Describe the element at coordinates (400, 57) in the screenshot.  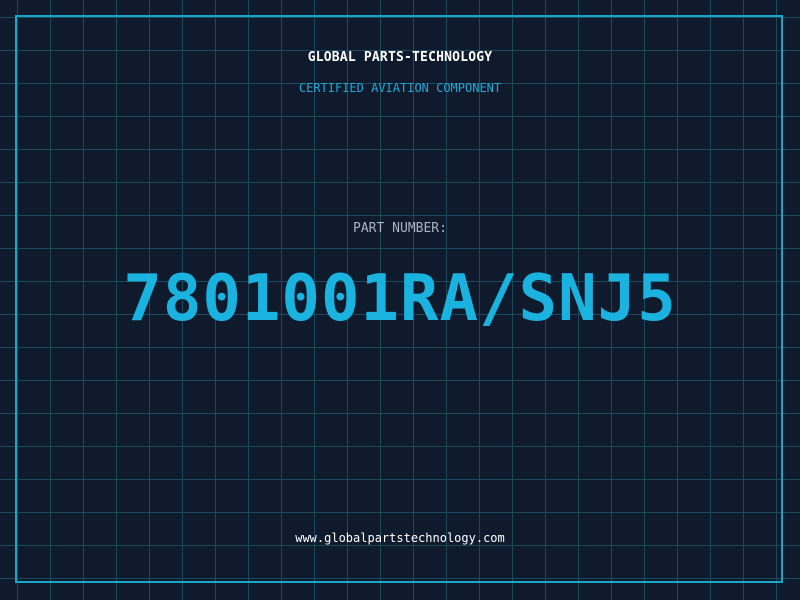
I see `company-name: GLOBAL PARTS-TECHNOLOGY` at that location.